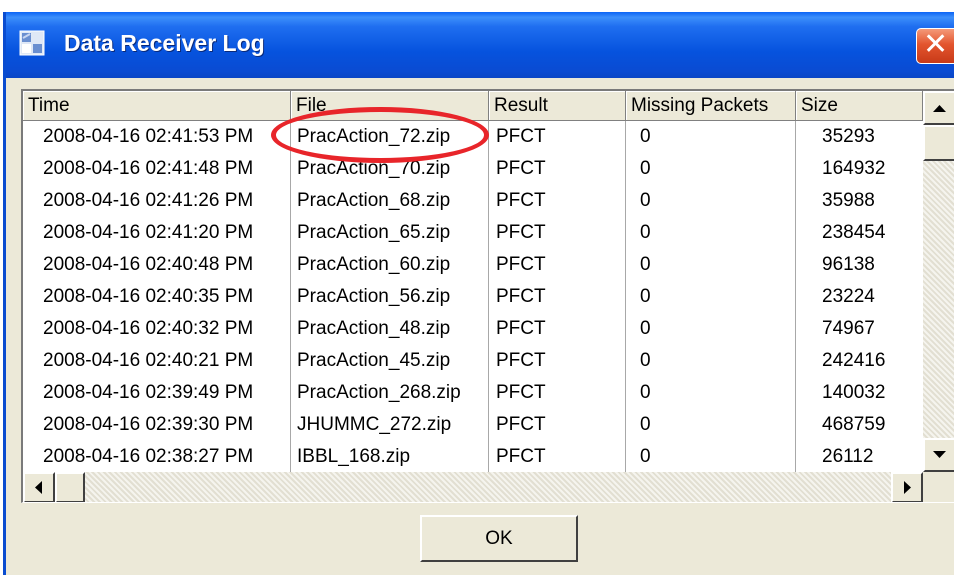 Image resolution: width=954 pixels, height=575 pixels. I want to click on cell-file: PracAction_48.zip, so click(390, 329).